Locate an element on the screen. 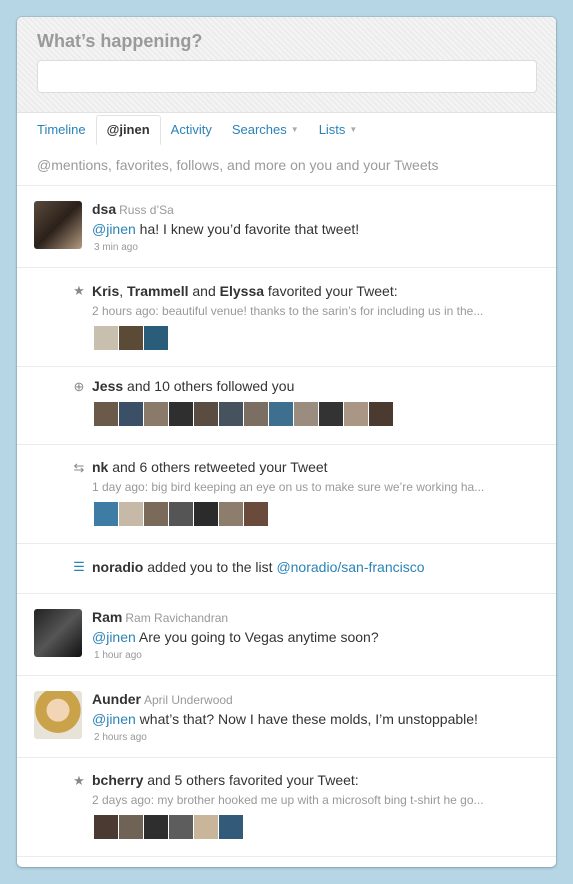  full-name: Ram Ravichandran is located at coordinates (177, 618).